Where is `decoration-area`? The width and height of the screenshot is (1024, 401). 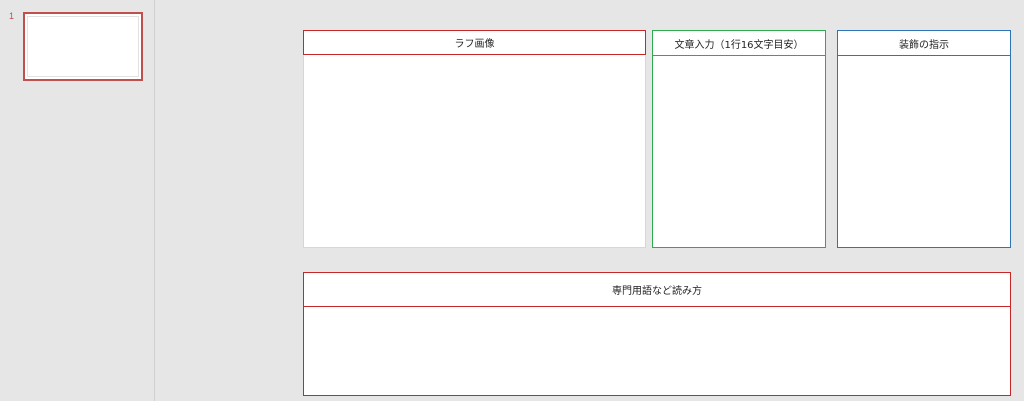
decoration-area is located at coordinates (924, 151).